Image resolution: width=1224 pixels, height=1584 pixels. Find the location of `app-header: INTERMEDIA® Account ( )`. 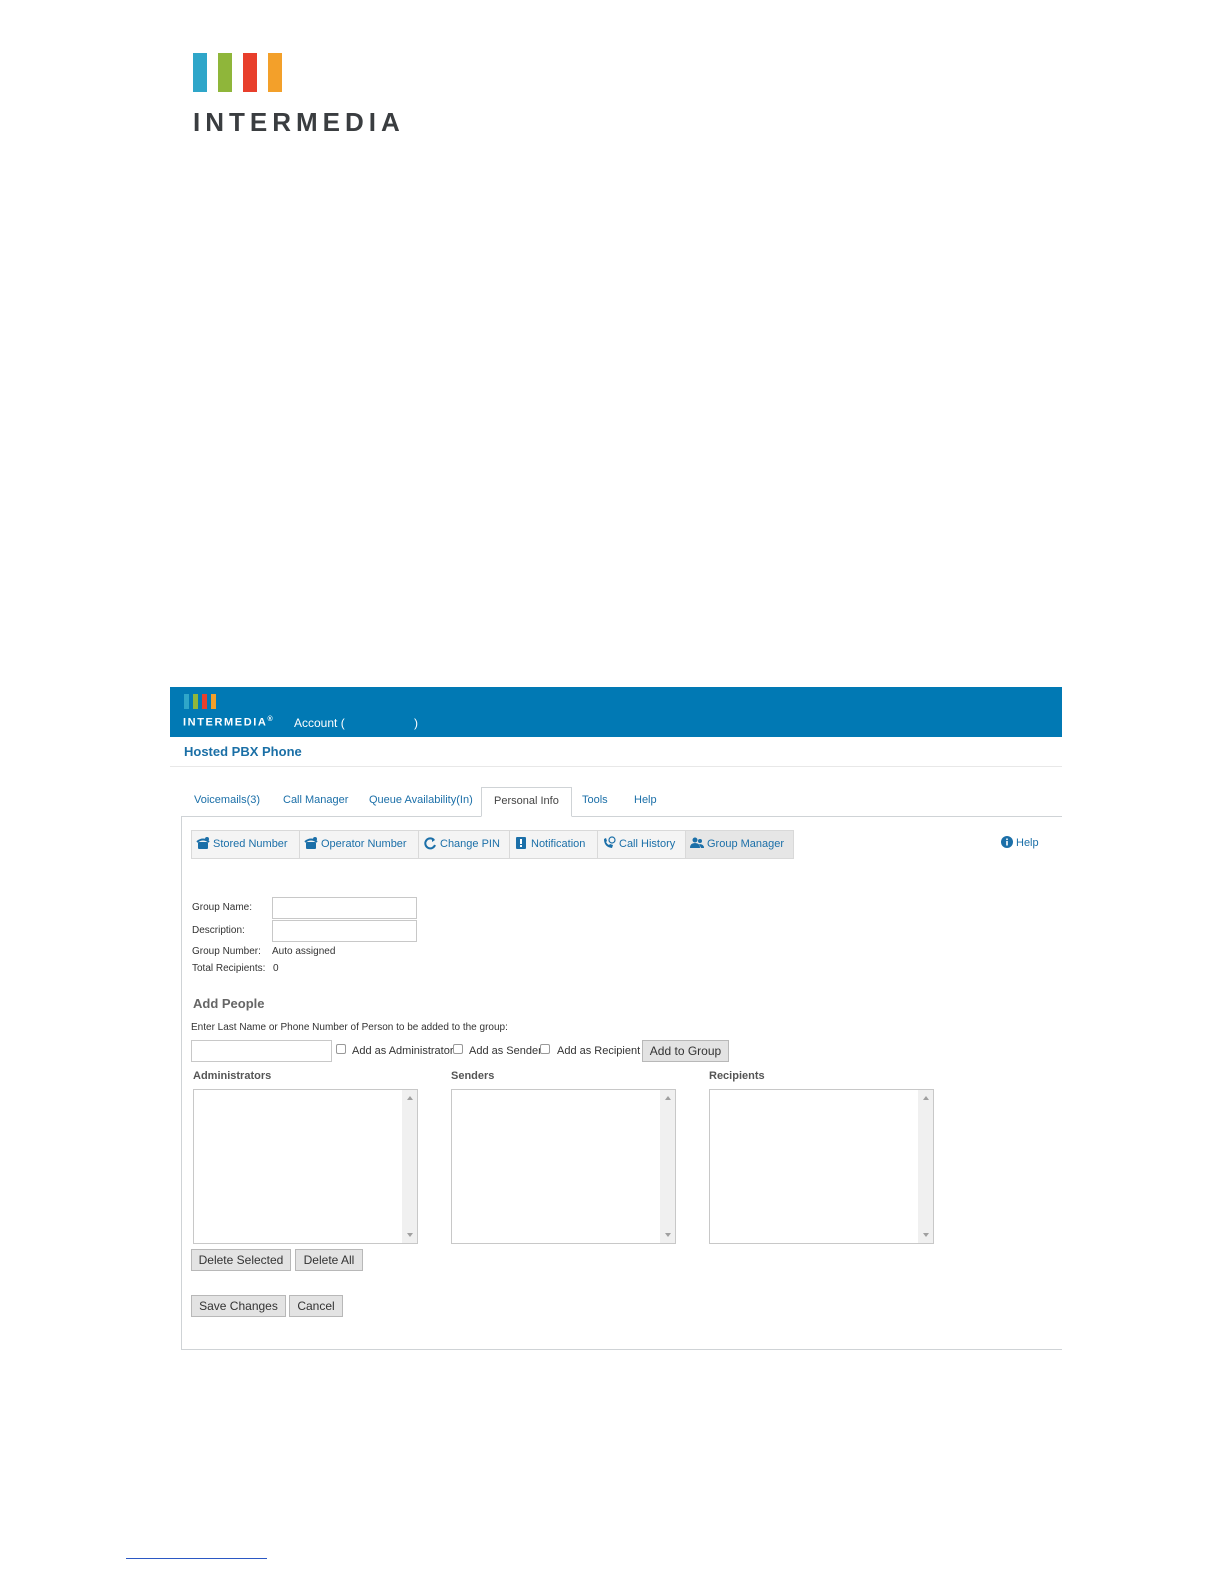

app-header: INTERMEDIA® Account ( ) is located at coordinates (616, 712).